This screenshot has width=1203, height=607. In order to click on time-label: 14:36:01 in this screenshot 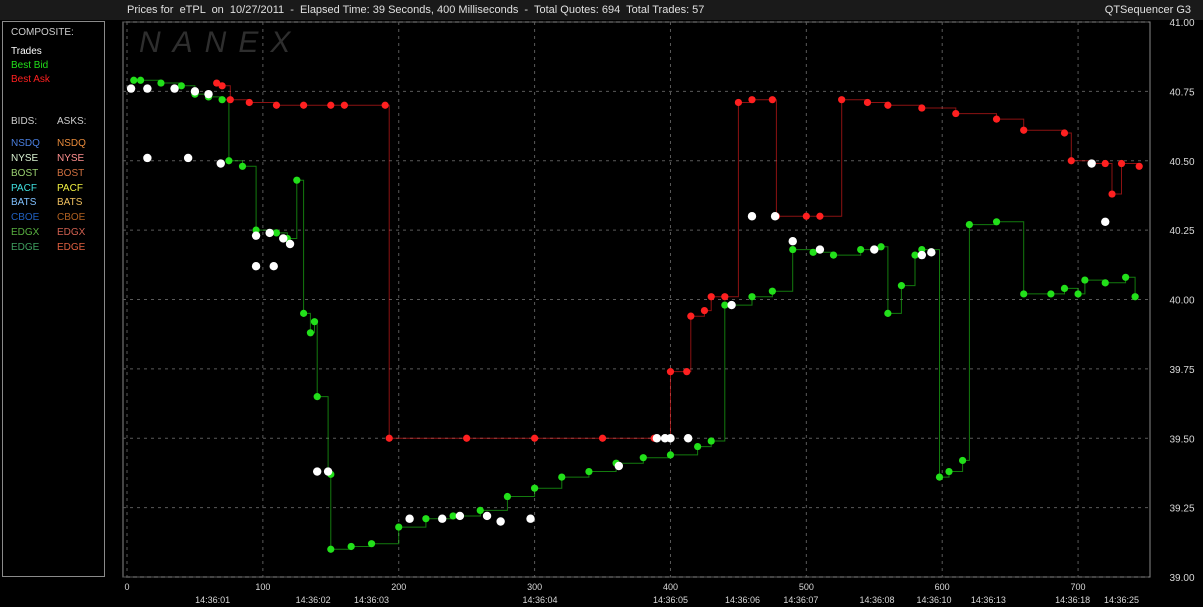, I will do `click(212, 600)`.